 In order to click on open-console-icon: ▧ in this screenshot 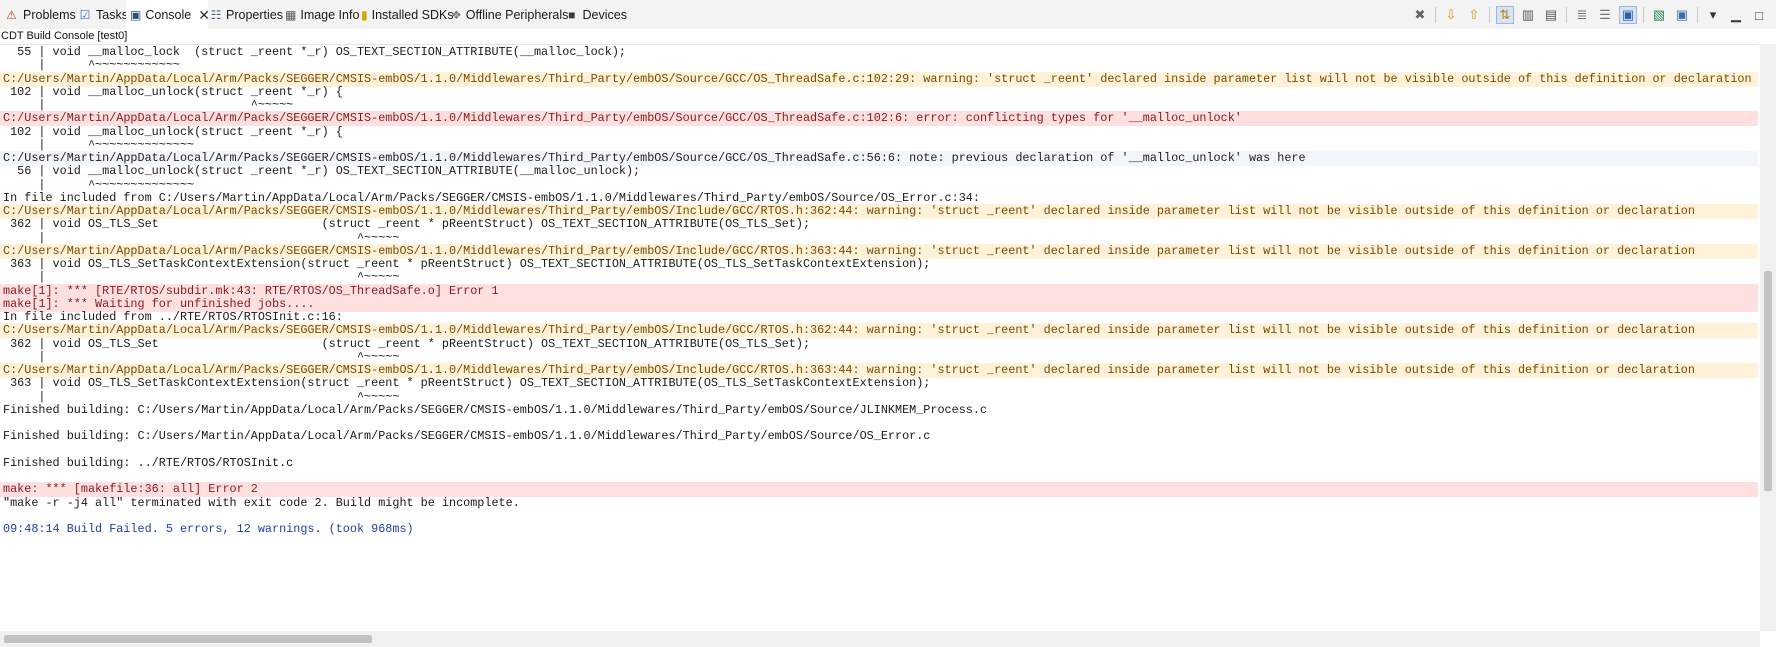, I will do `click(1659, 15)`.